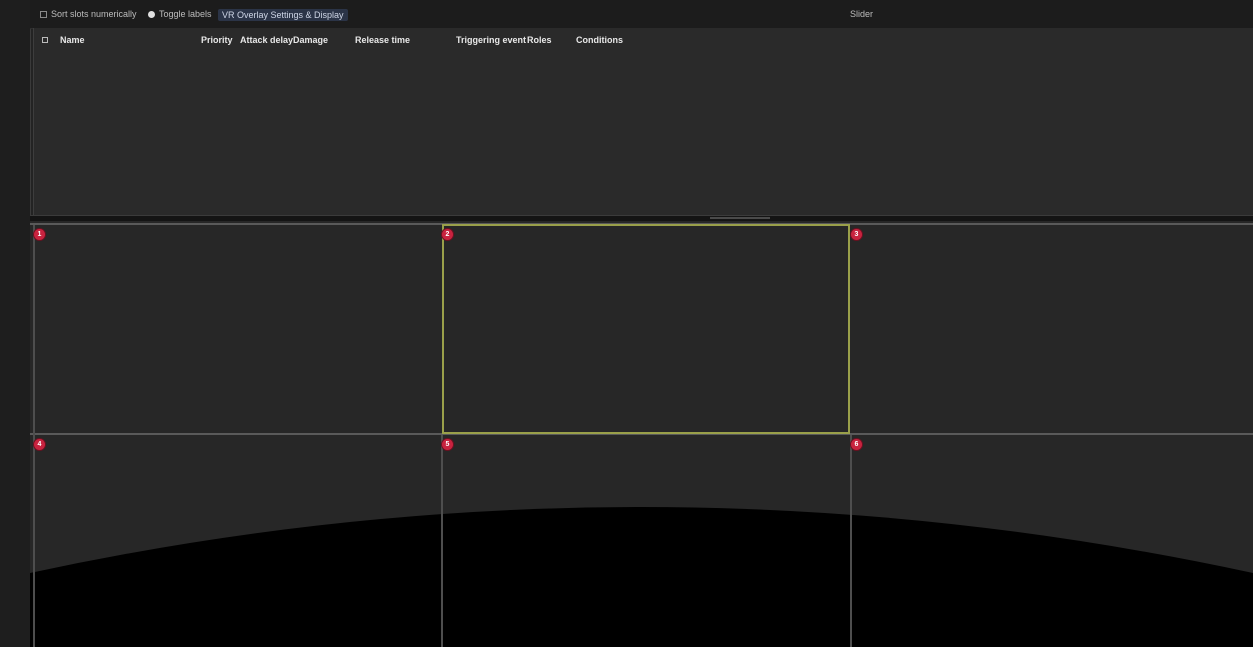  Describe the element at coordinates (310, 40) in the screenshot. I see `column-damage: Damage` at that location.